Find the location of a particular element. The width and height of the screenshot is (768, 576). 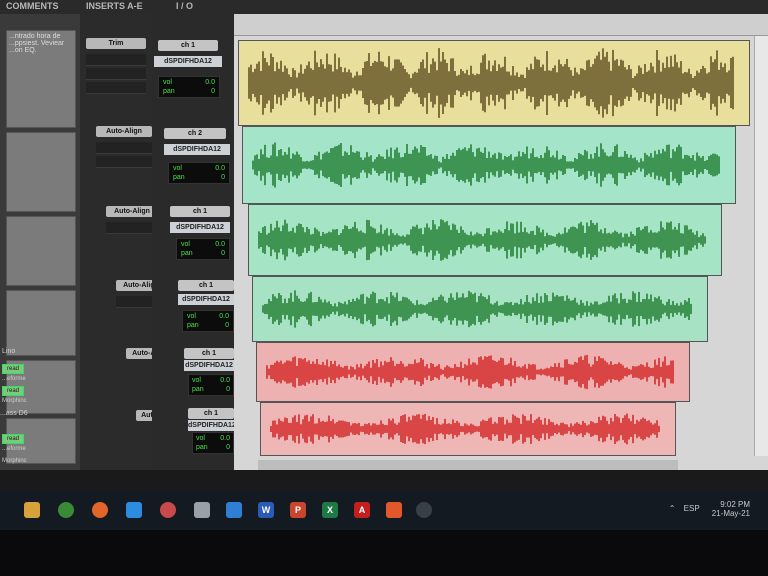

comments-header: COMMENTS is located at coordinates (32, 6).